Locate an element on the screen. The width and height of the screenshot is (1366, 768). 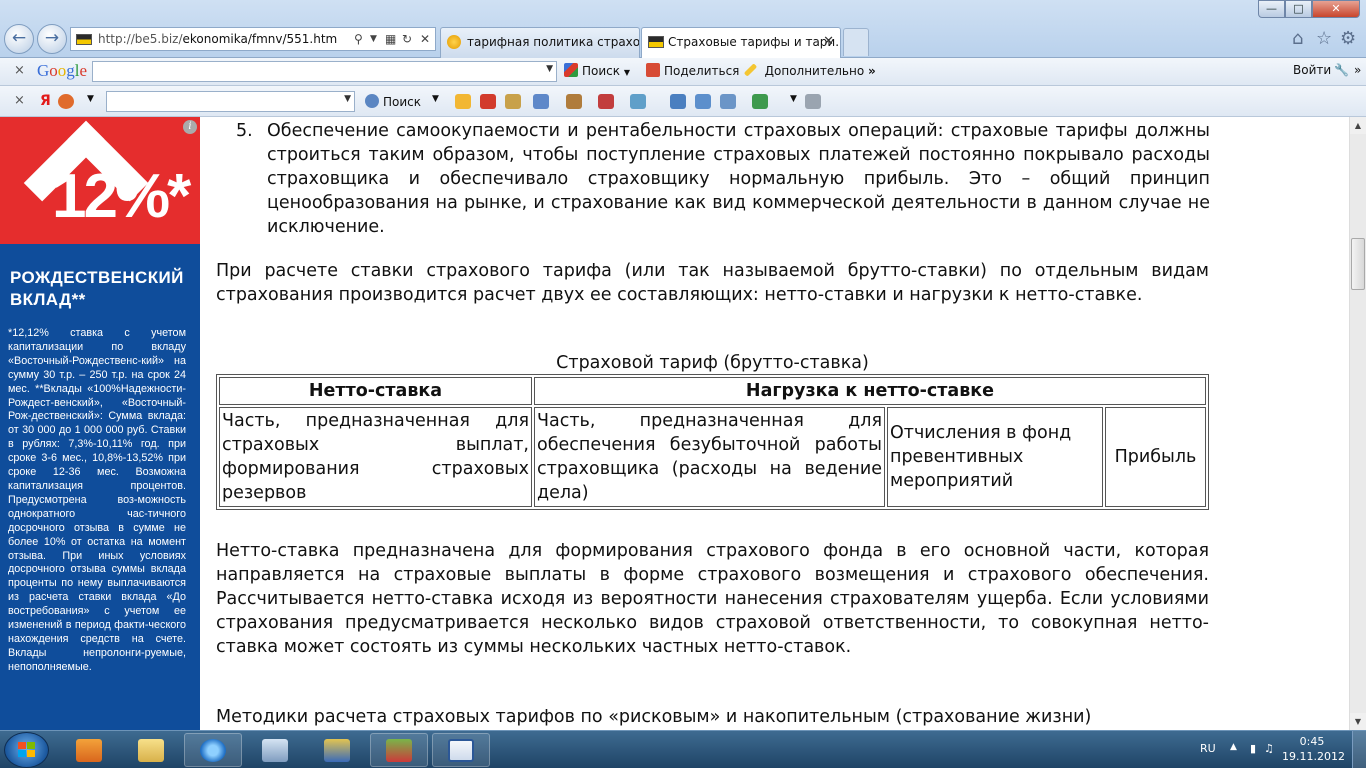
close-tab-icon: ✕ is located at coordinates (828, 42).